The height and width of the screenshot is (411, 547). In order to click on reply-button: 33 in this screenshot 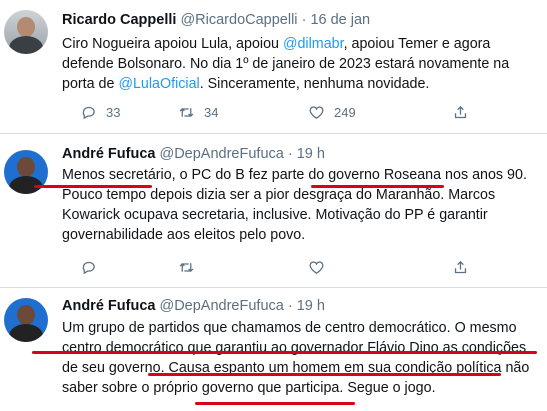, I will do `click(100, 112)`.